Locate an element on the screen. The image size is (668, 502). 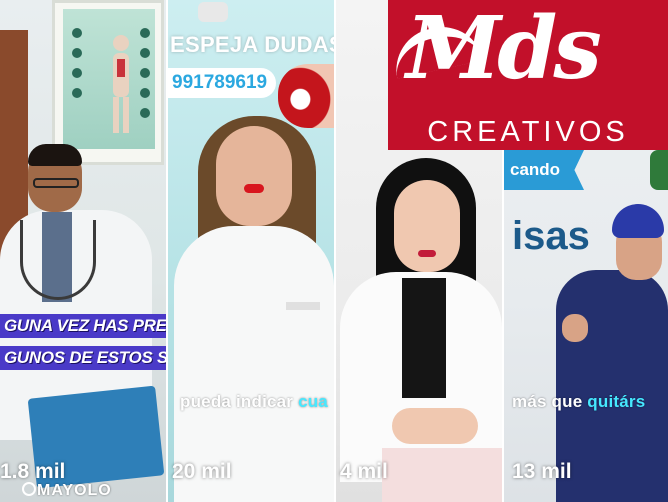
view-count-3: 4 mil is located at coordinates (364, 471).